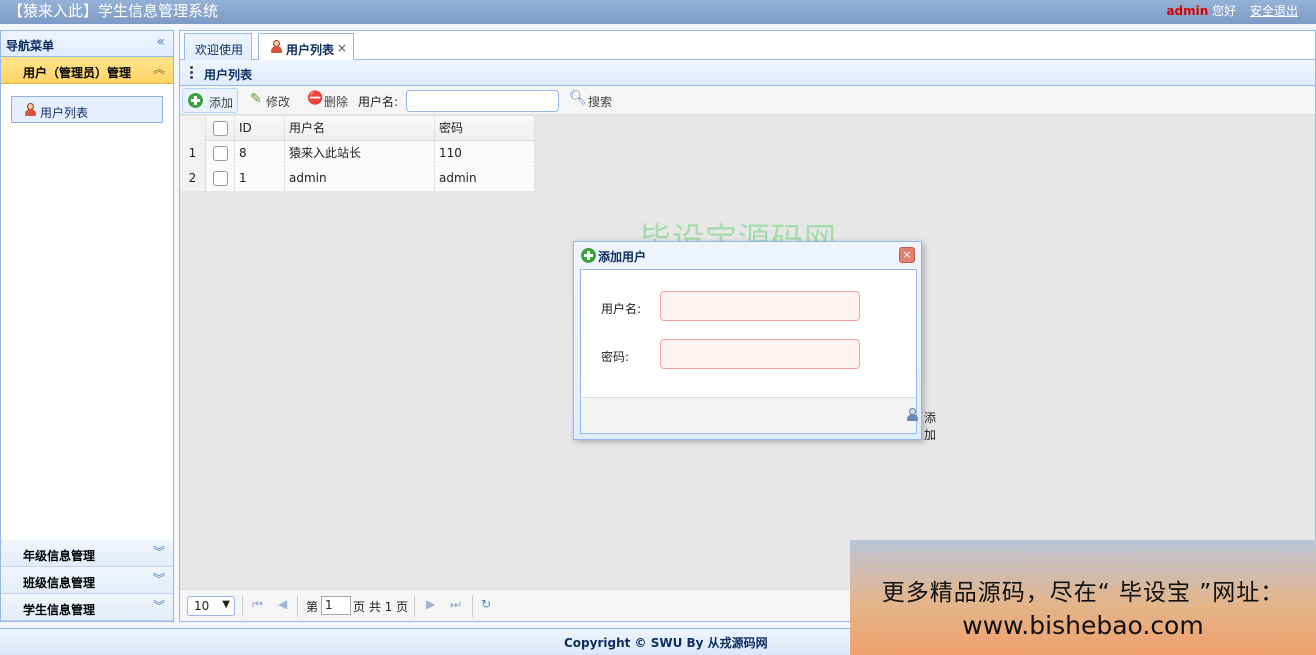 Image resolution: width=1316 pixels, height=655 pixels. I want to click on cell-id: 1, so click(260, 178).